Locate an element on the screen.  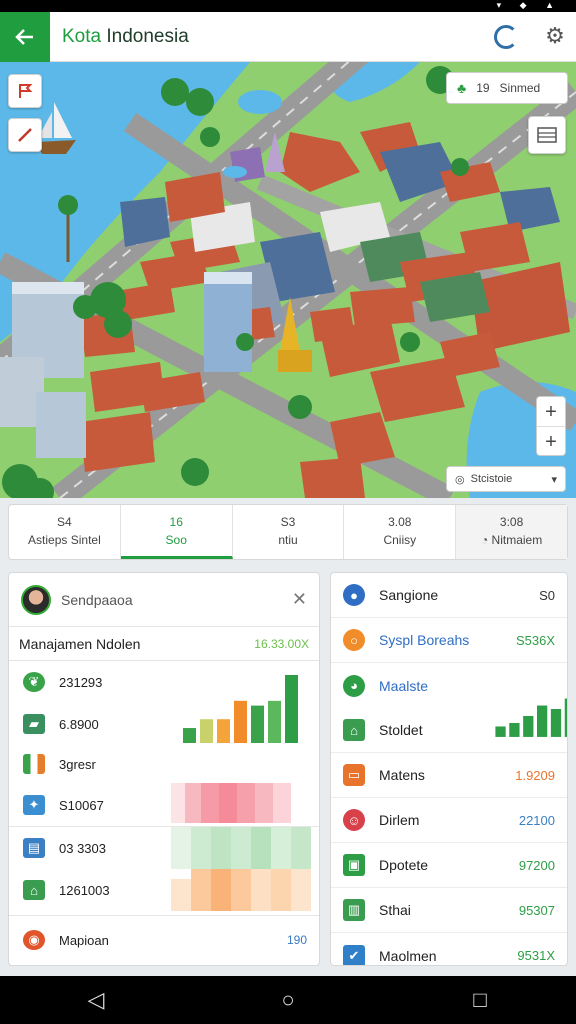
globe-icon: ◎ is located at coordinates (460, 479).